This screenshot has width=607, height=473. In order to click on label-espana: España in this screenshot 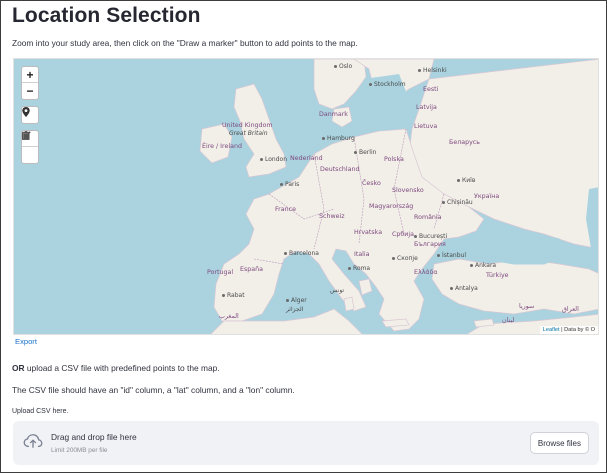, I will do `click(251, 269)`.